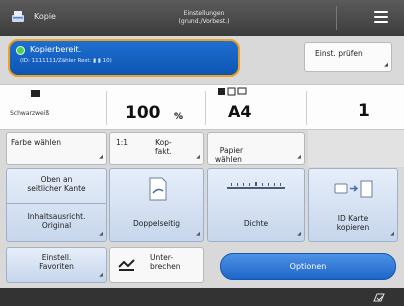  I want to click on footer-bar, so click(202, 297).